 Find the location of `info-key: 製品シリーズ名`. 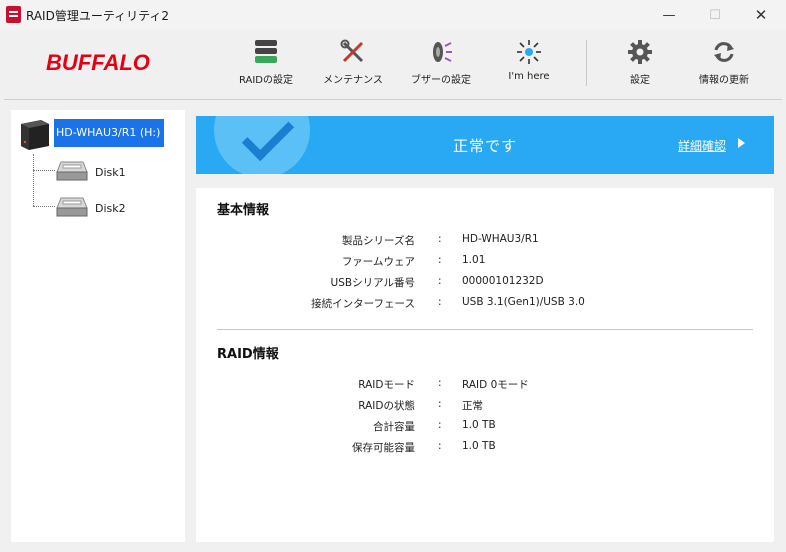

info-key: 製品シリーズ名 is located at coordinates (378, 241).